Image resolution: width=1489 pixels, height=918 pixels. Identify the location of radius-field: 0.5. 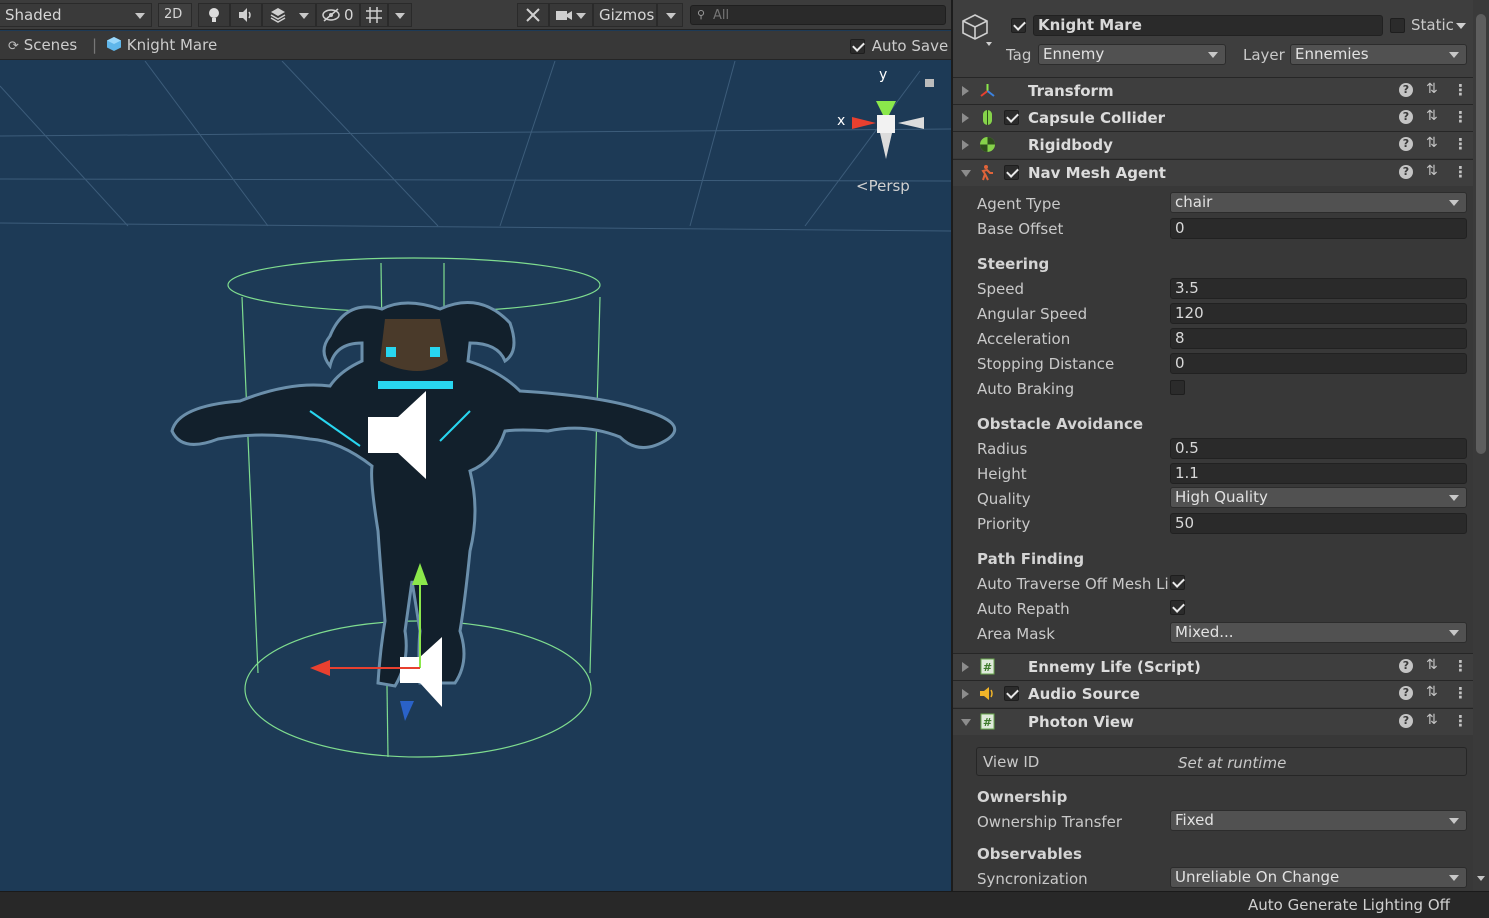
(1318, 448).